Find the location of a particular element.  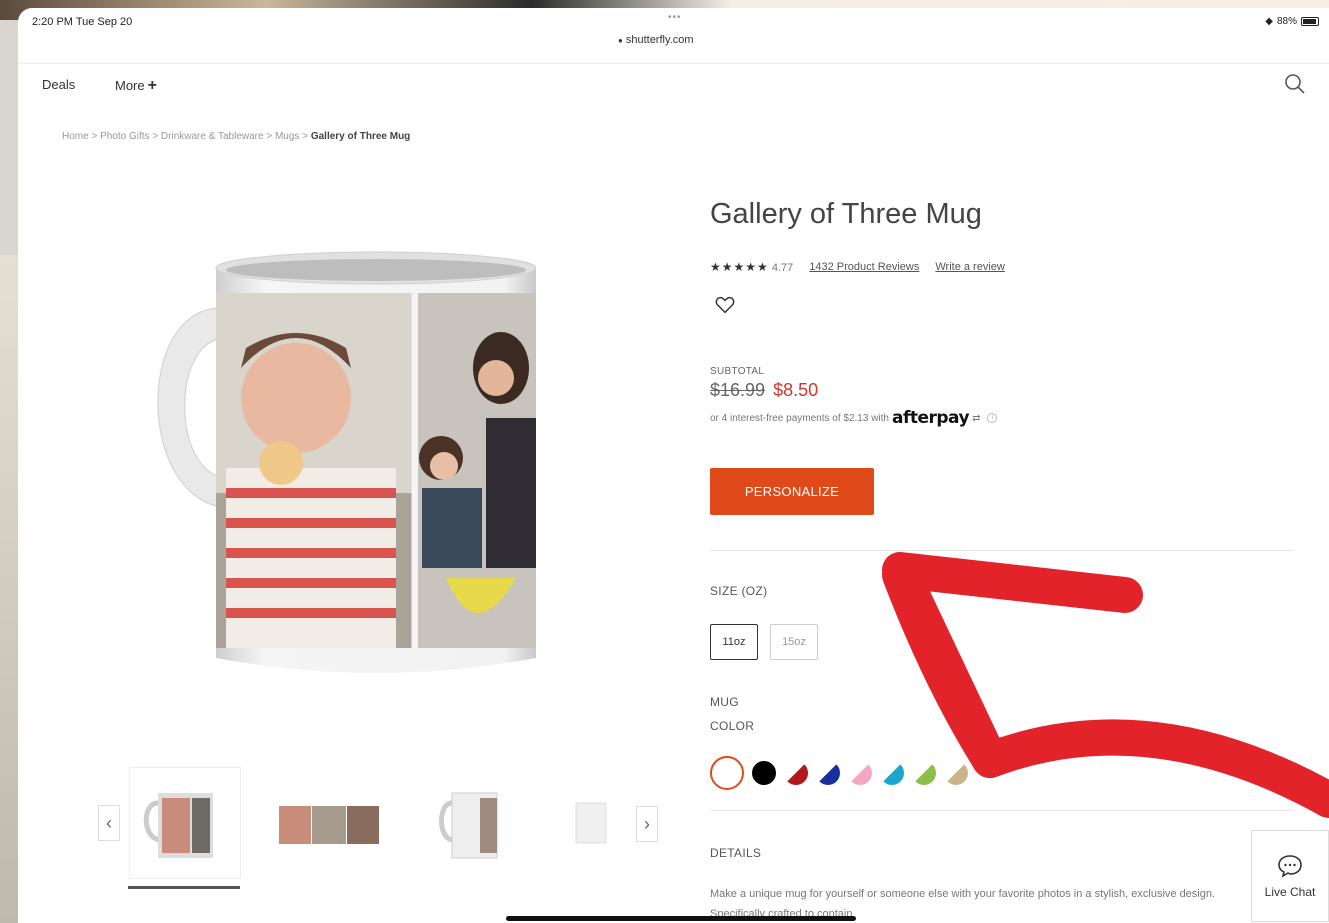

color-swatch-red is located at coordinates (796, 773).